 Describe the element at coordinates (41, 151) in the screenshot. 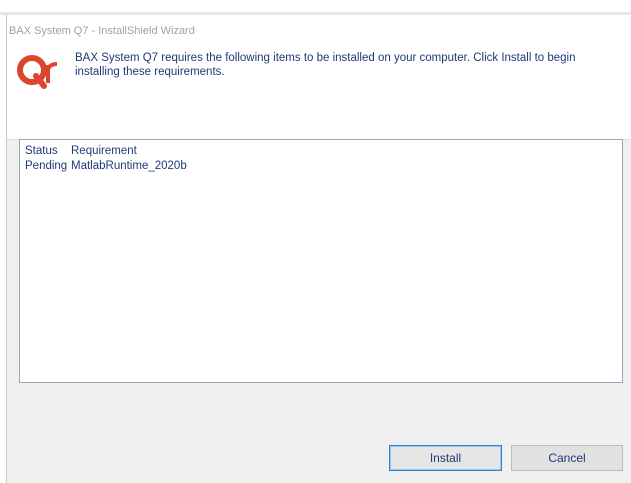

I see `column-header-status: Status` at that location.